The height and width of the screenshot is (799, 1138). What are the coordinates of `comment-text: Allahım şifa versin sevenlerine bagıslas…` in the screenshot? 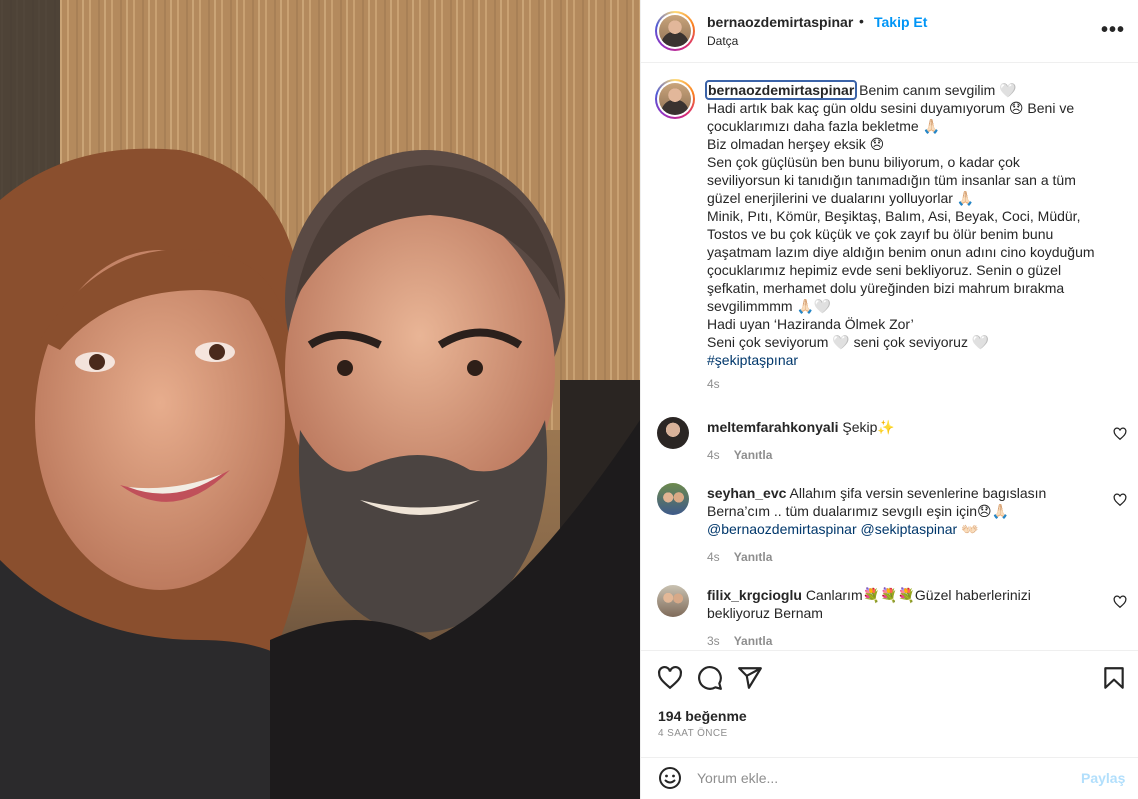 It's located at (918, 493).